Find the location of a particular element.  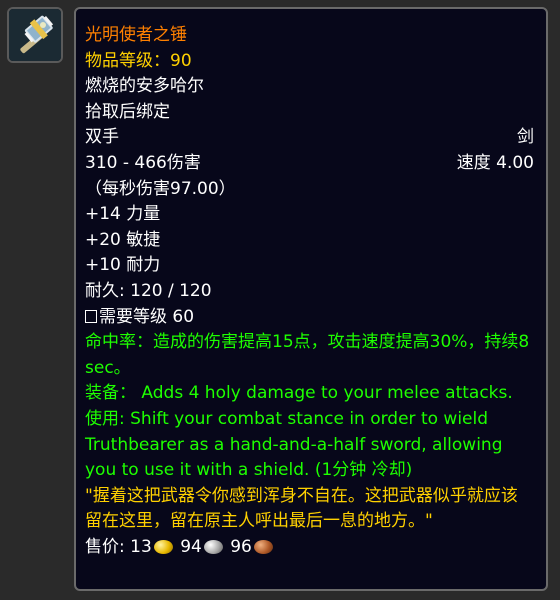

item-binding: 拾取后绑定 is located at coordinates (127, 111).